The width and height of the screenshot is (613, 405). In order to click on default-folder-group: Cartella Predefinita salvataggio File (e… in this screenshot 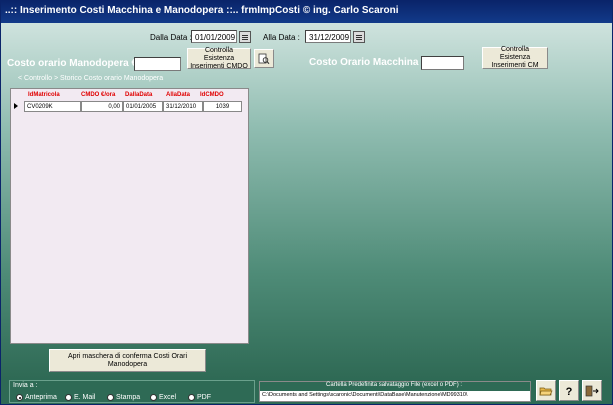, I will do `click(395, 391)`.